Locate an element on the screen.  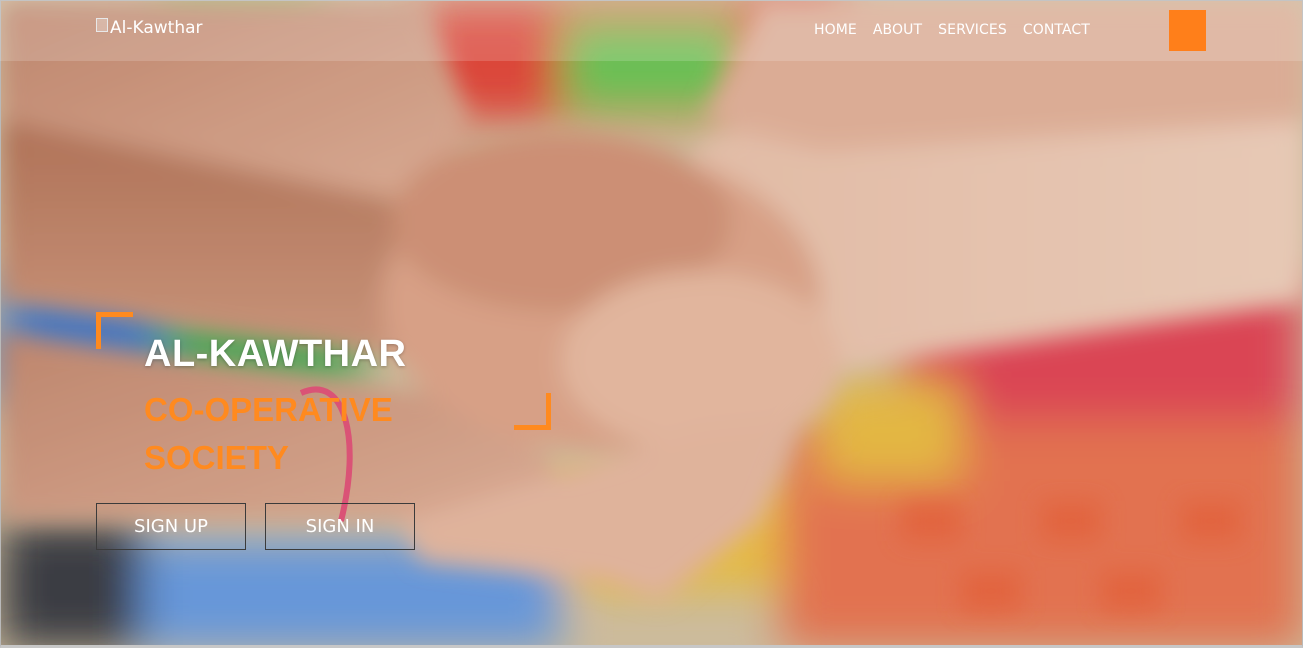
main-nav: HOME ABOUT SERVICES CONTACT is located at coordinates (960, 30).